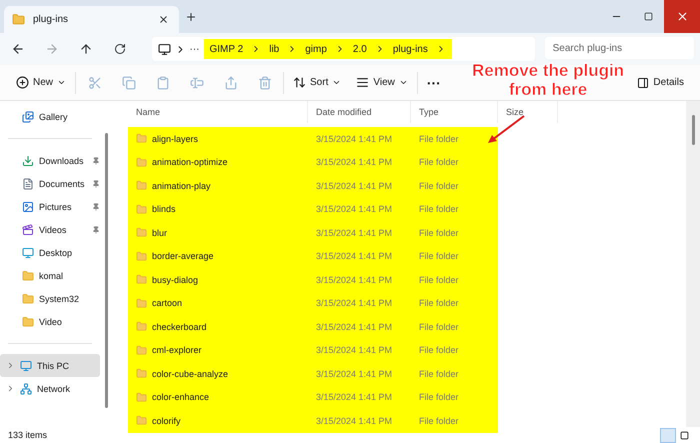  Describe the element at coordinates (218, 138) in the screenshot. I see `file-name-cell: align-layers` at that location.